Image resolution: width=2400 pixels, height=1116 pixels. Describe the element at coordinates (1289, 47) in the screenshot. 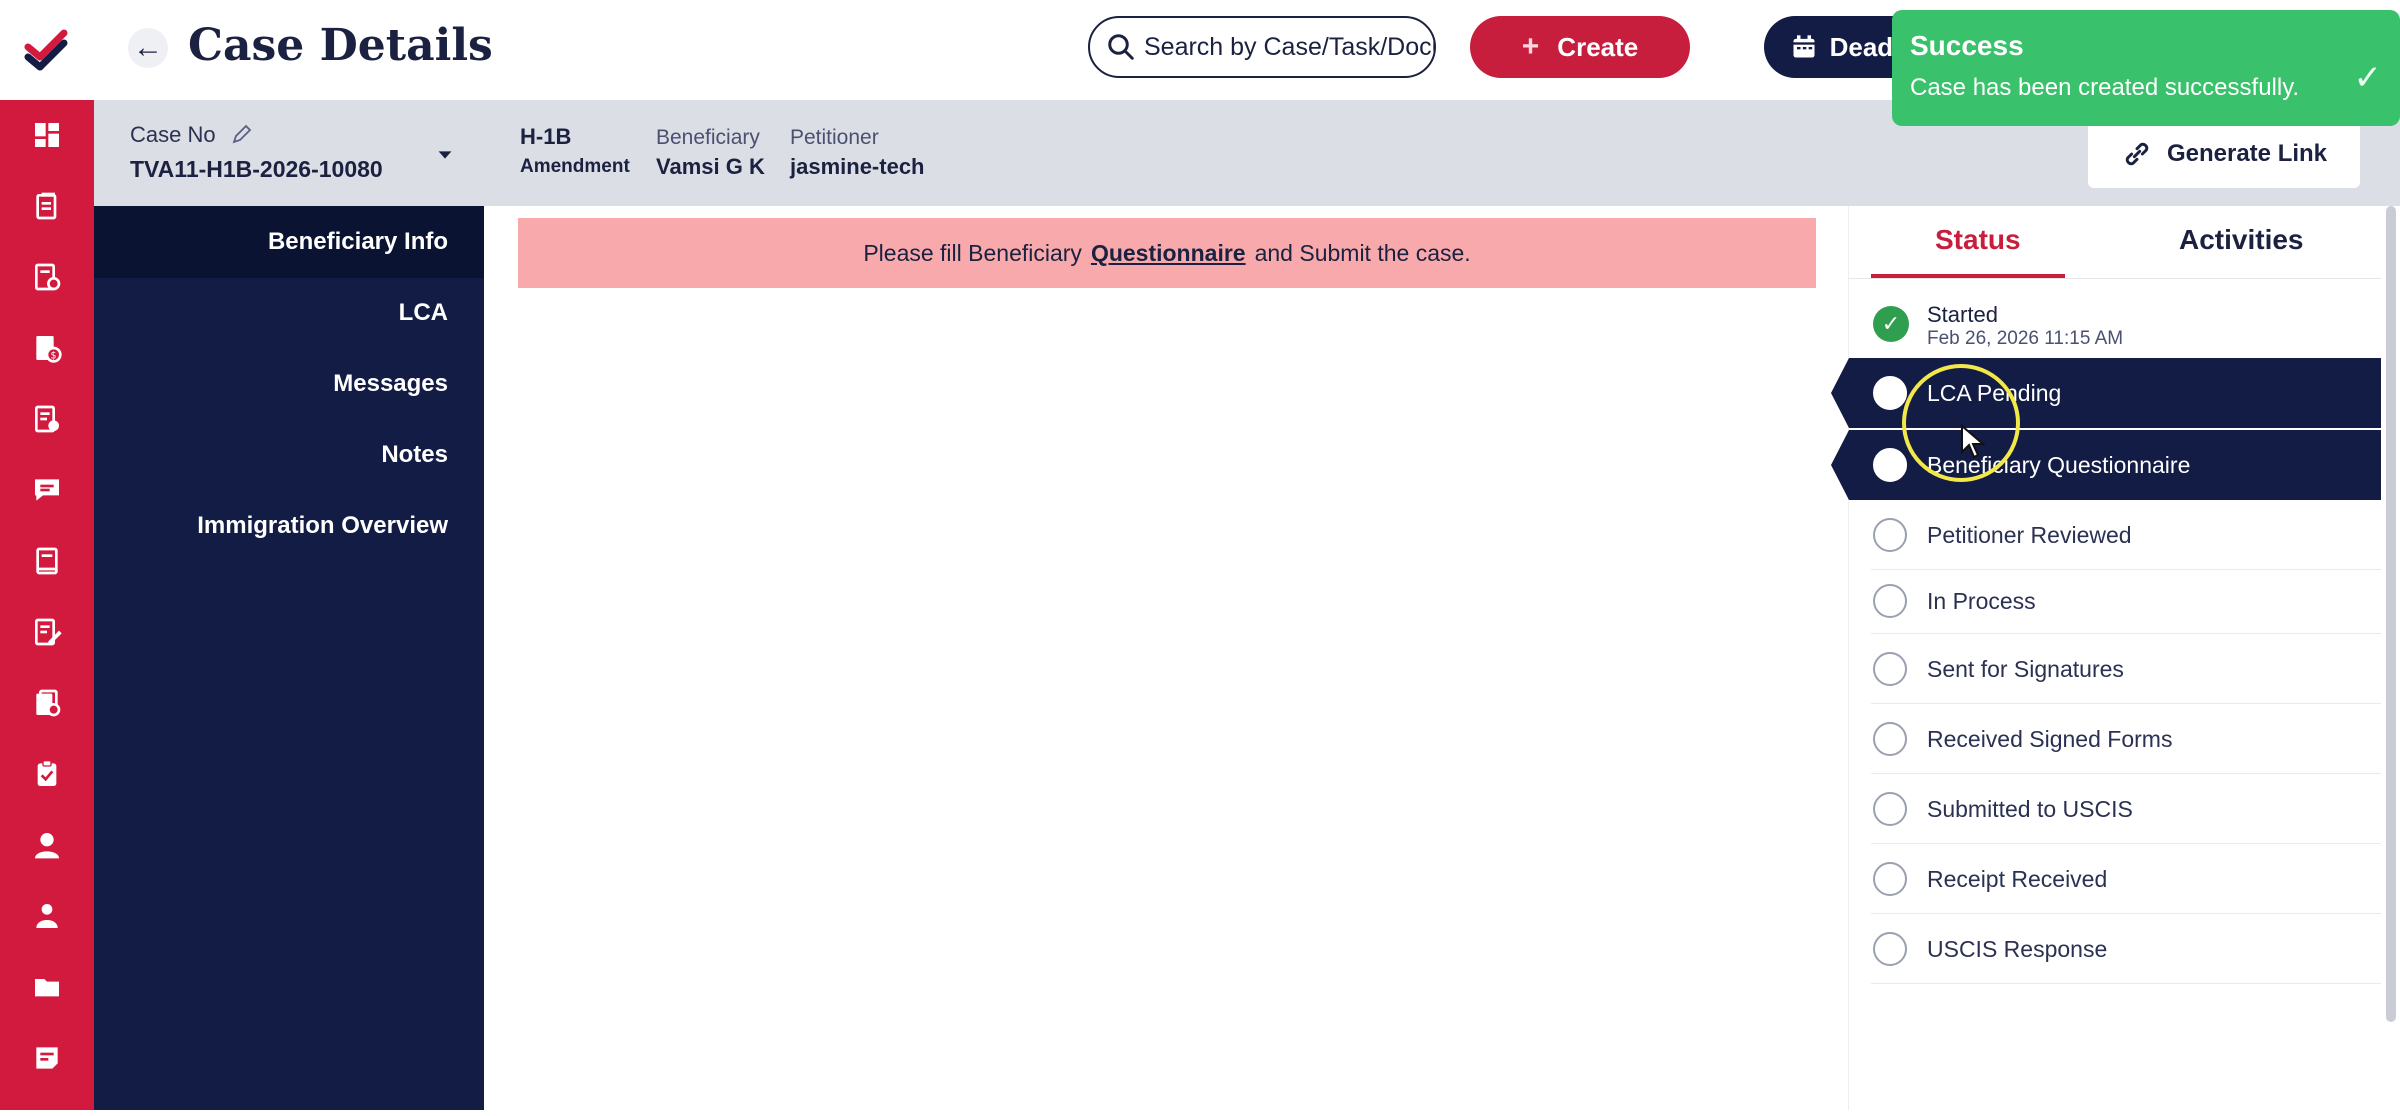

I see `search-input` at that location.